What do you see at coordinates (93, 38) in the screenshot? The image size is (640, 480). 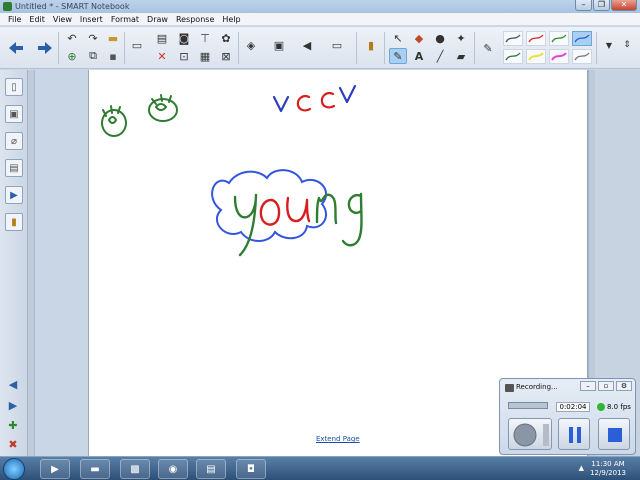 I see `redo-button: ↷` at bounding box center [93, 38].